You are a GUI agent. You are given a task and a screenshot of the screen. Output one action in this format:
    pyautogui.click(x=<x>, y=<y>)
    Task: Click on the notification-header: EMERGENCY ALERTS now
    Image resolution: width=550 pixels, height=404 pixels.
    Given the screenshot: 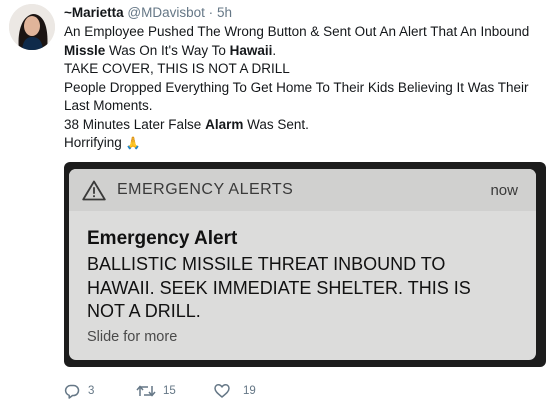 What is the action you would take?
    pyautogui.click(x=302, y=190)
    